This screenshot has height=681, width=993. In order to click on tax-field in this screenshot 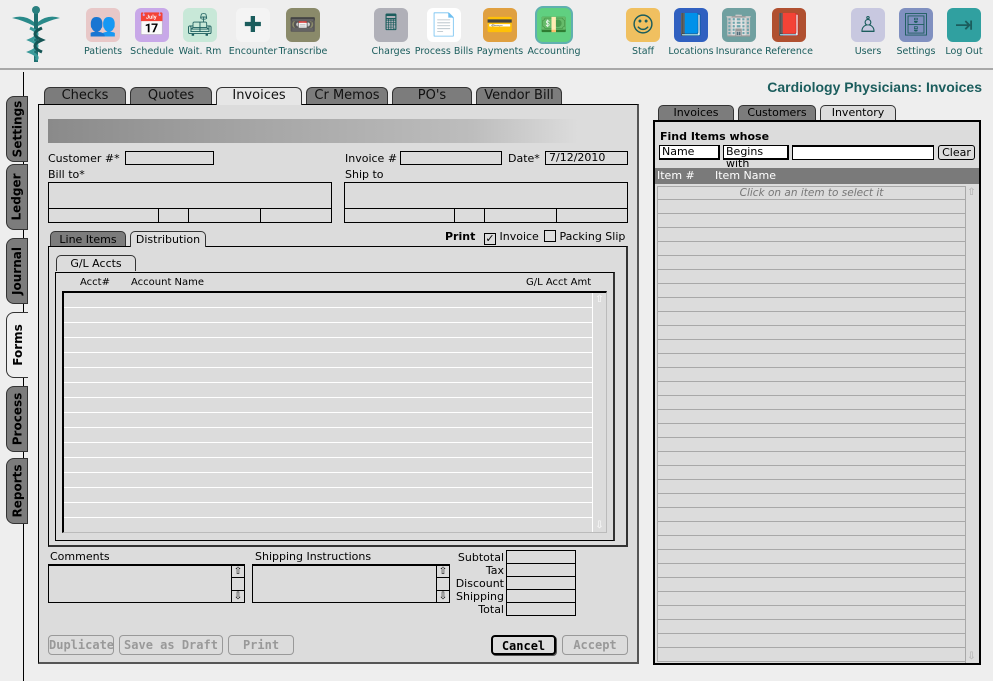, I will do `click(541, 570)`.